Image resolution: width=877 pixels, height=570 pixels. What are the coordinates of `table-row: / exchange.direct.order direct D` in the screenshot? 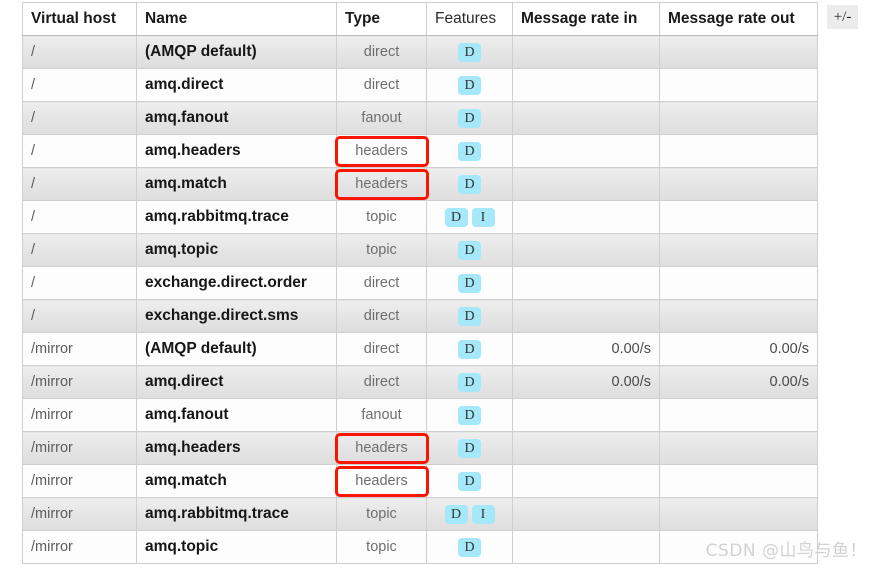 It's located at (420, 283).